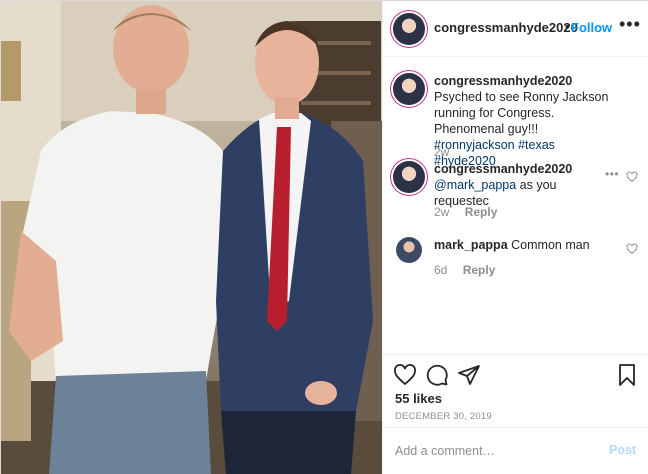 The width and height of the screenshot is (648, 474). Describe the element at coordinates (612, 174) in the screenshot. I see `comment-more-icon: •••` at that location.